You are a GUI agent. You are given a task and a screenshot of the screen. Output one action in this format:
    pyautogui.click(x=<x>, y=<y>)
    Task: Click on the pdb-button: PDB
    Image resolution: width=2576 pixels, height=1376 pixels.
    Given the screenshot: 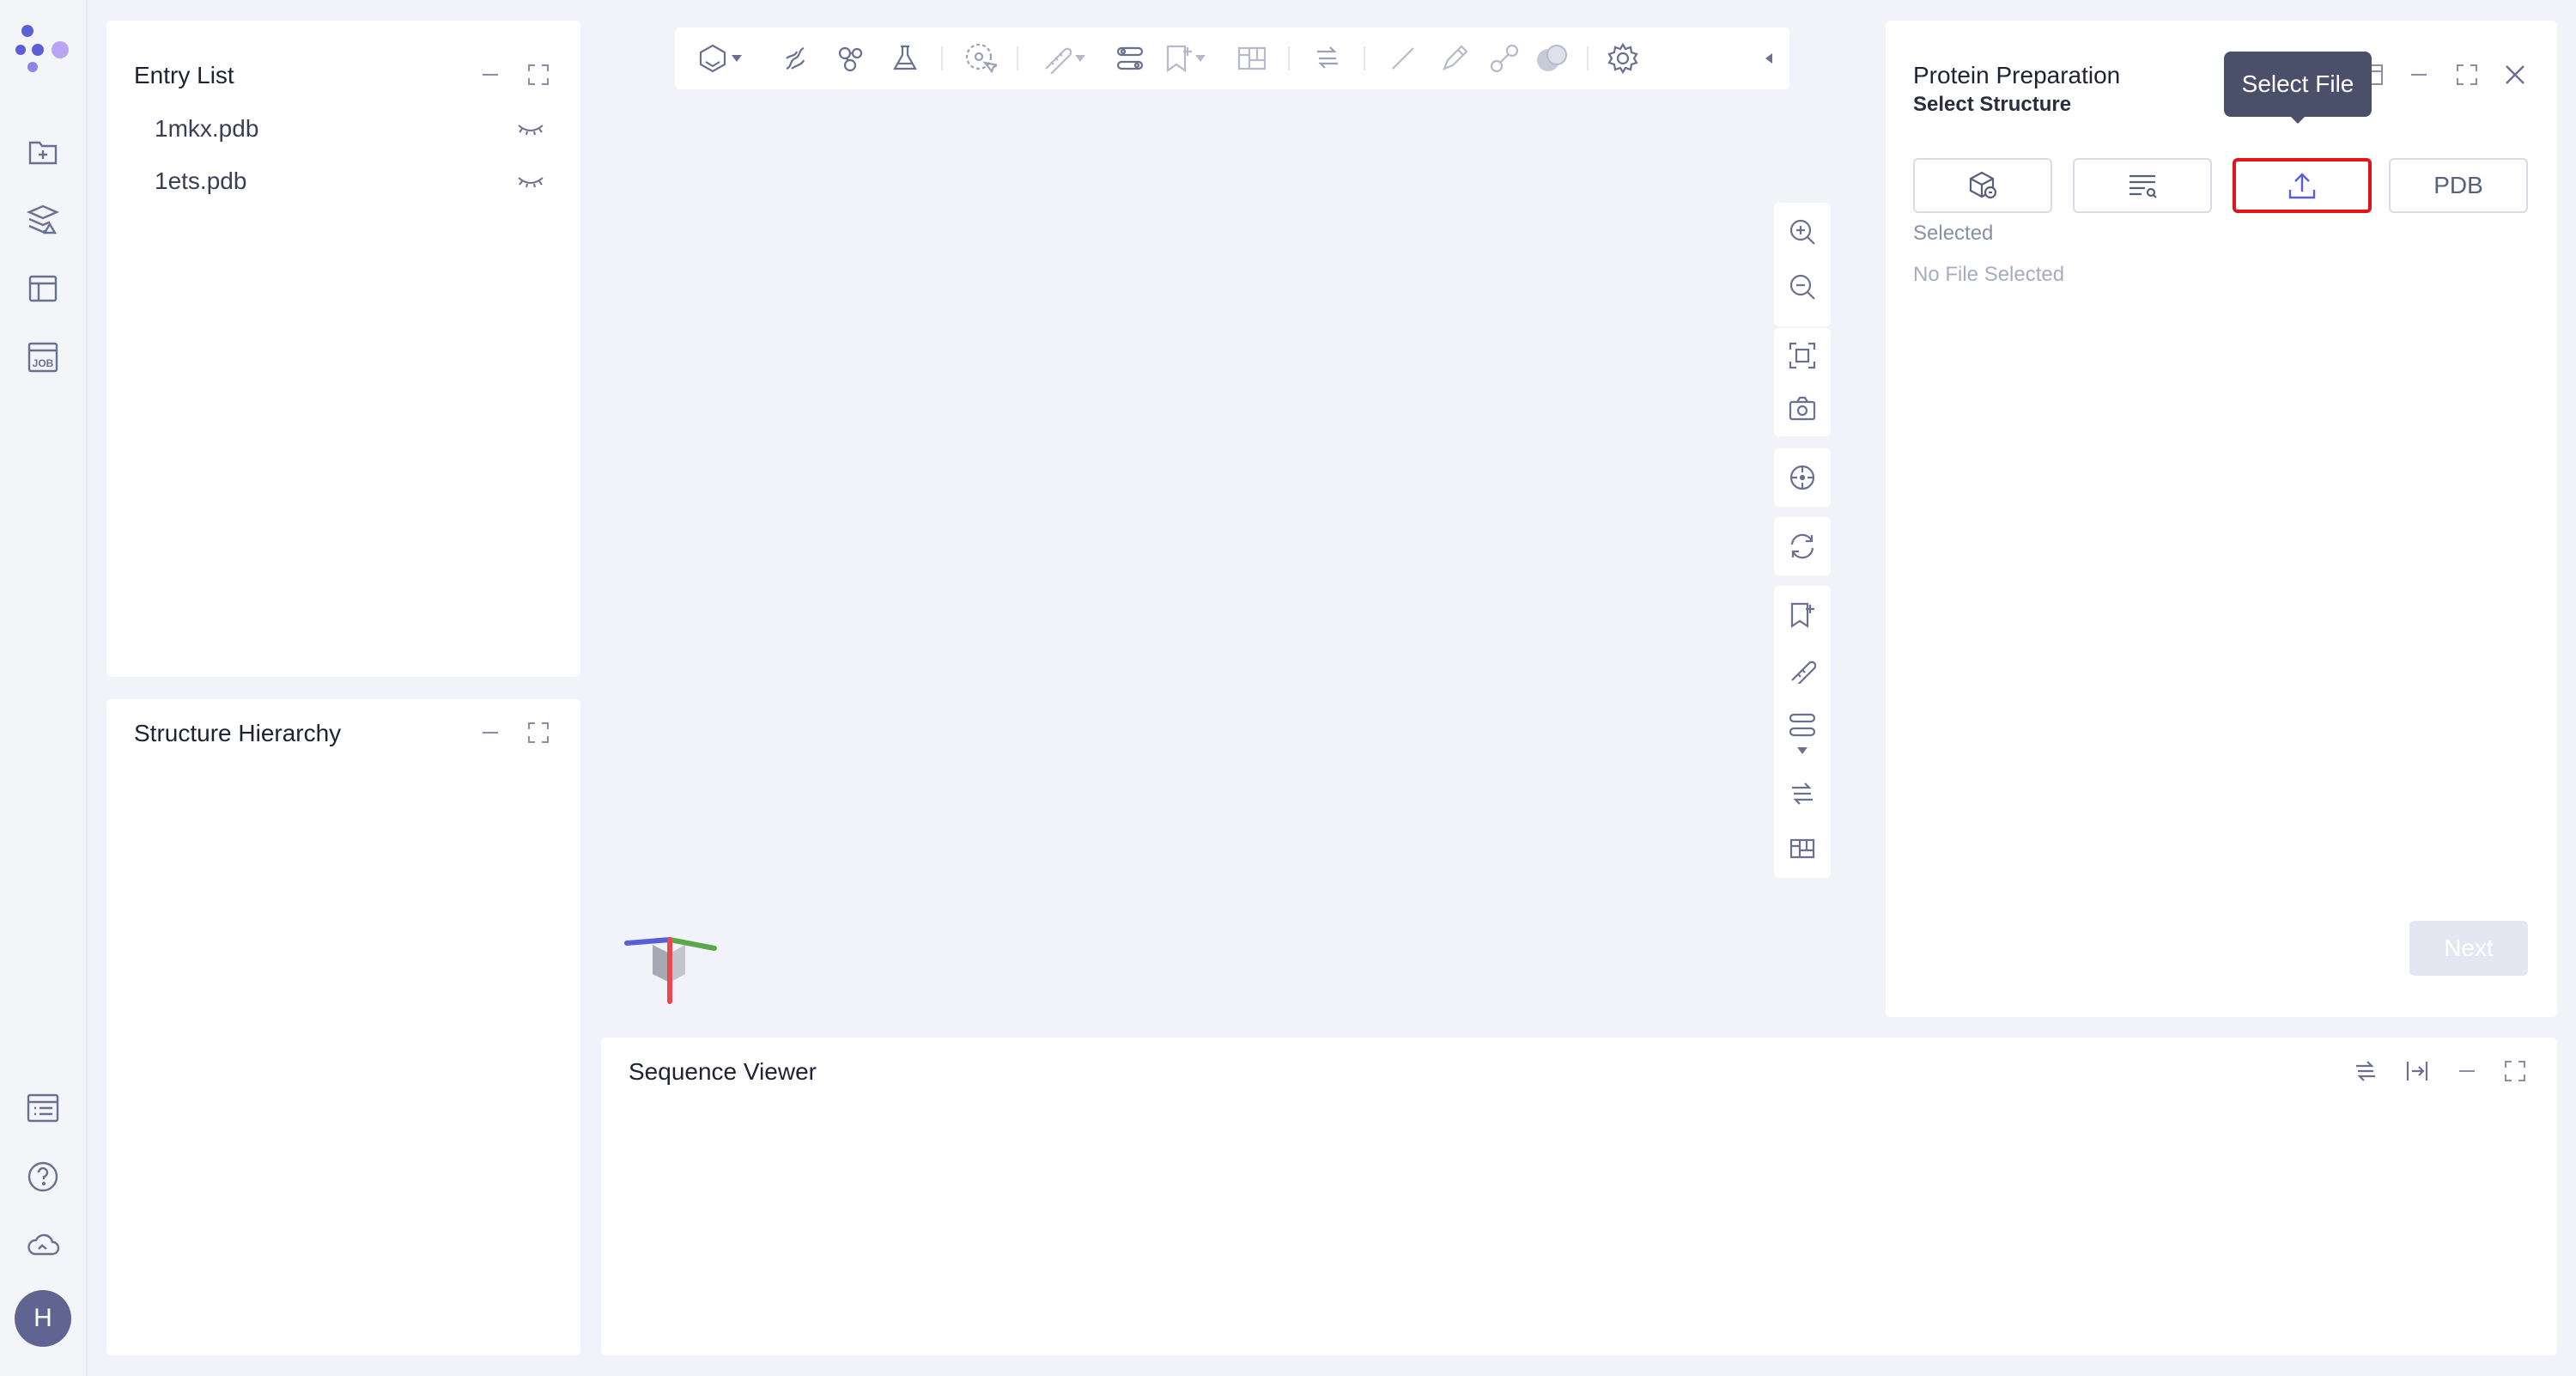 What is the action you would take?
    pyautogui.click(x=2458, y=185)
    